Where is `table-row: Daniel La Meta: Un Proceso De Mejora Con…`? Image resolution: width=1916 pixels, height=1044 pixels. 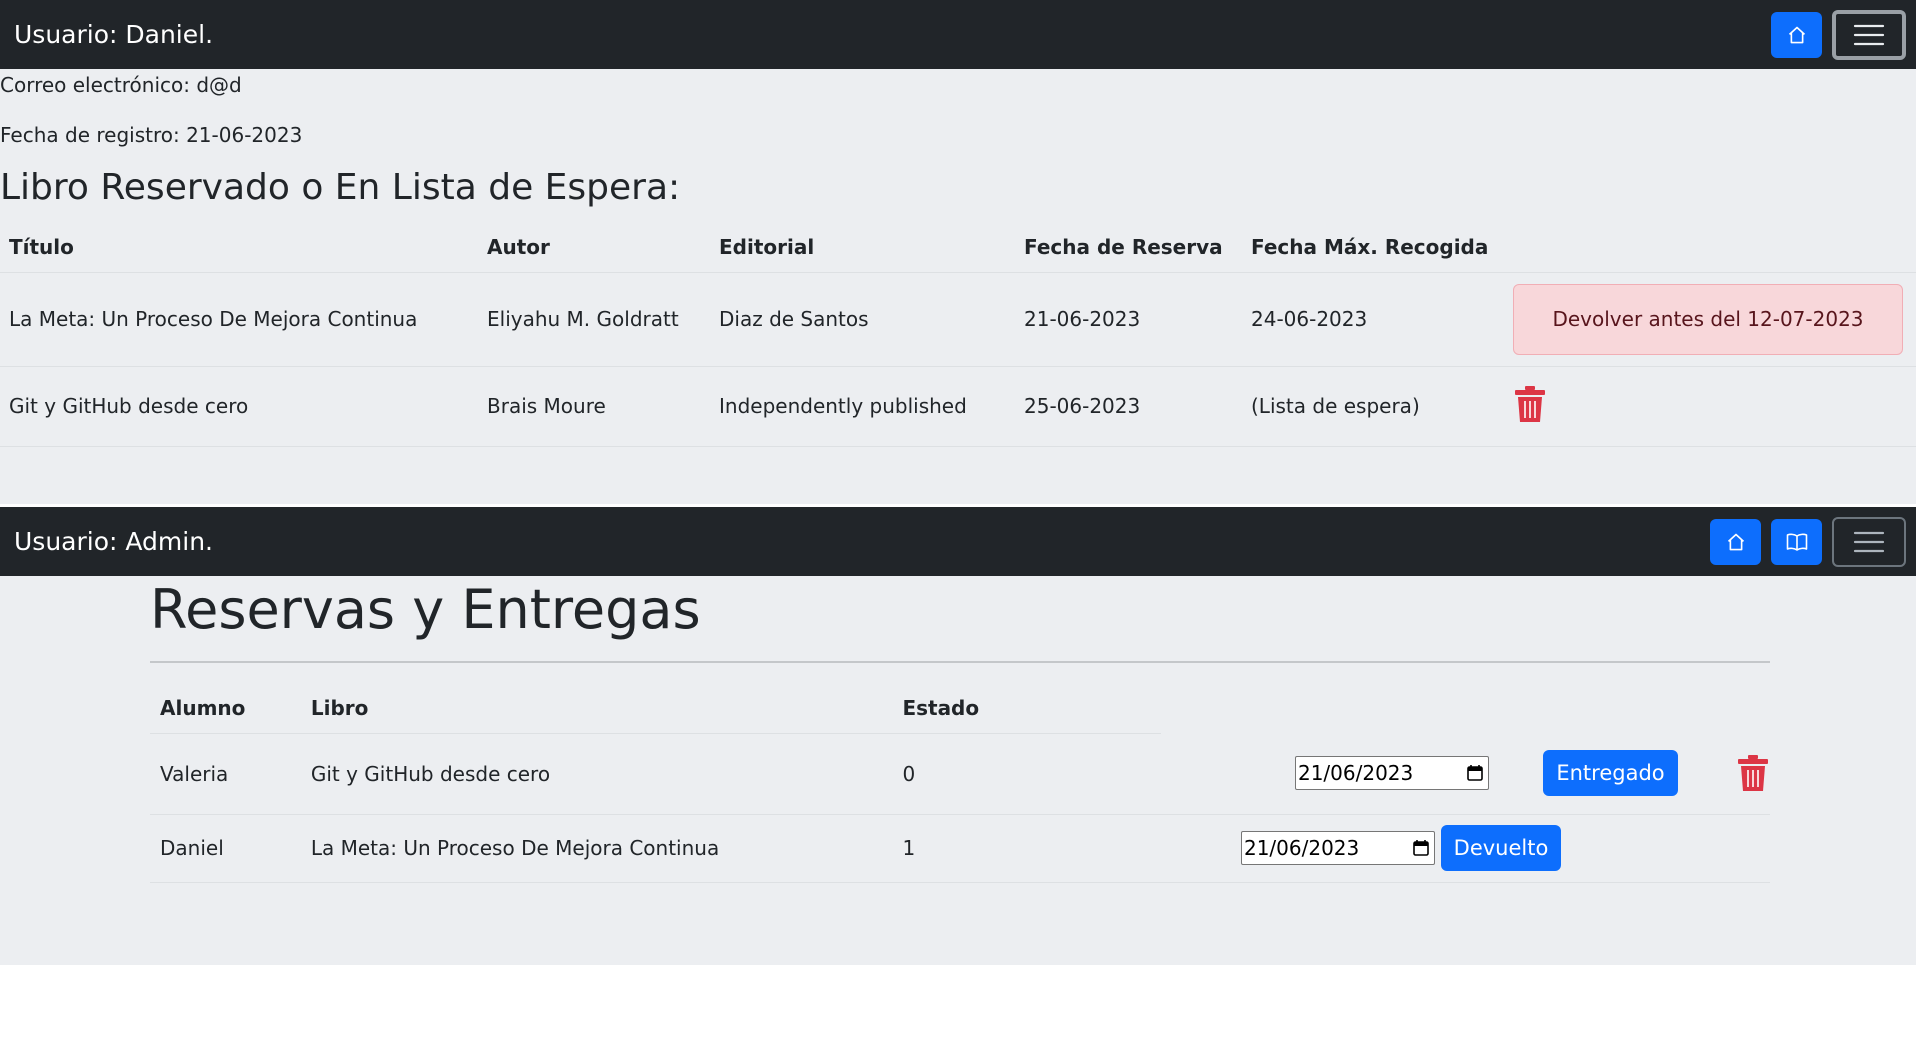 table-row: Daniel La Meta: Un Proceso De Mejora Con… is located at coordinates (960, 848).